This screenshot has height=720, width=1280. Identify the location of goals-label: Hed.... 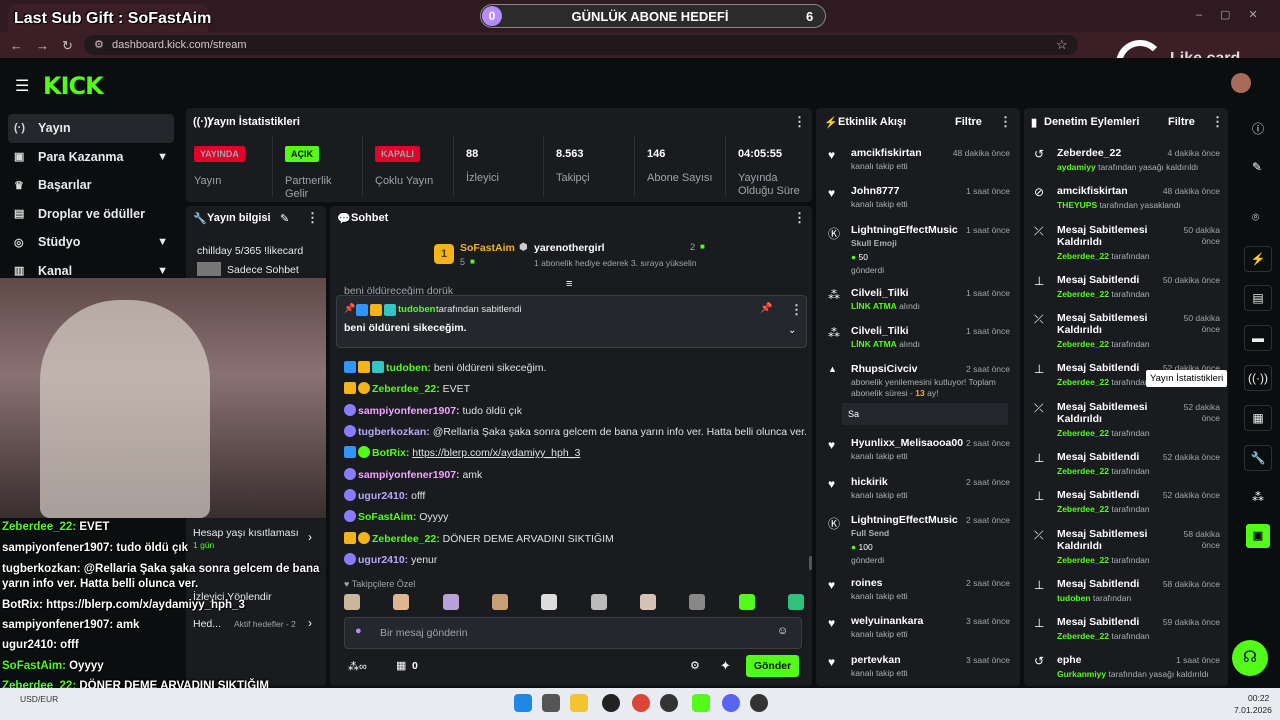
(207, 624).